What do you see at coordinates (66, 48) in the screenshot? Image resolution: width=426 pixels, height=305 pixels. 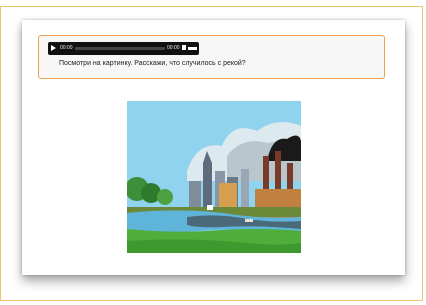 I see `current-time: 00:00` at bounding box center [66, 48].